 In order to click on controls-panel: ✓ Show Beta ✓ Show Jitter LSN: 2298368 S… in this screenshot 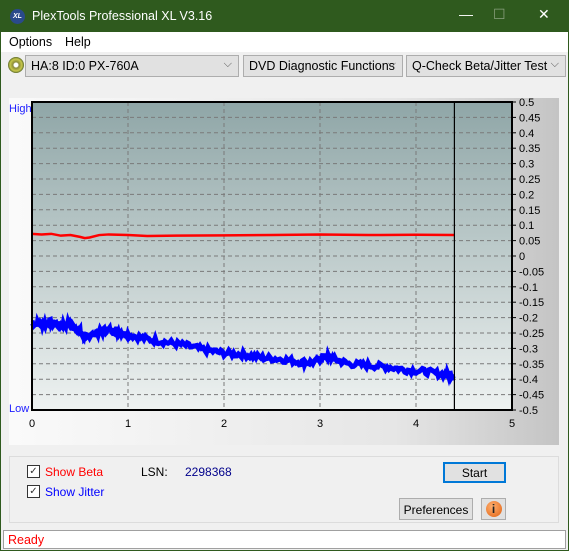, I will do `click(284, 489)`.